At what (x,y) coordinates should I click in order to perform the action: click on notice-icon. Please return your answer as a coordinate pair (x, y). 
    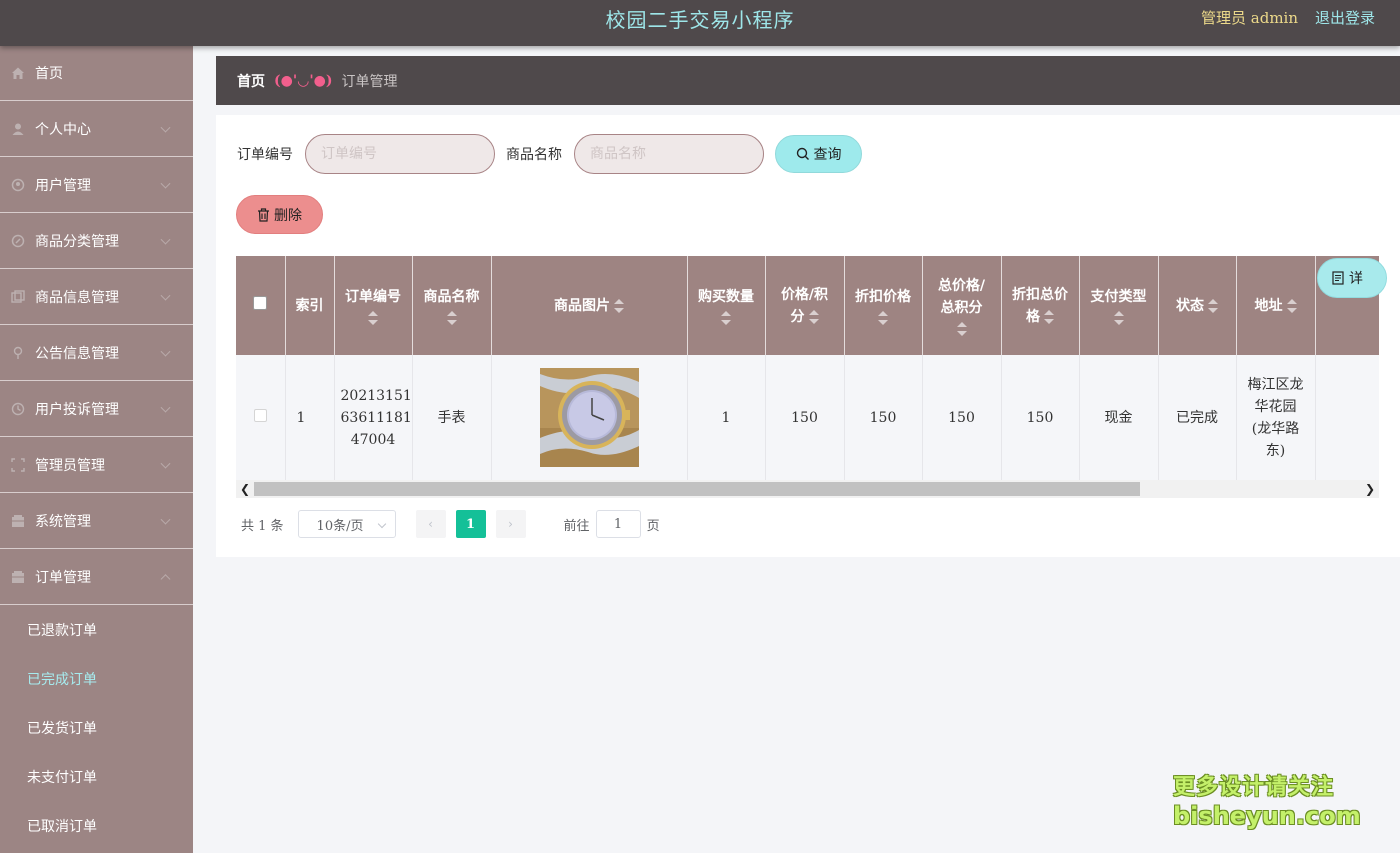
    Looking at the image, I should click on (18, 353).